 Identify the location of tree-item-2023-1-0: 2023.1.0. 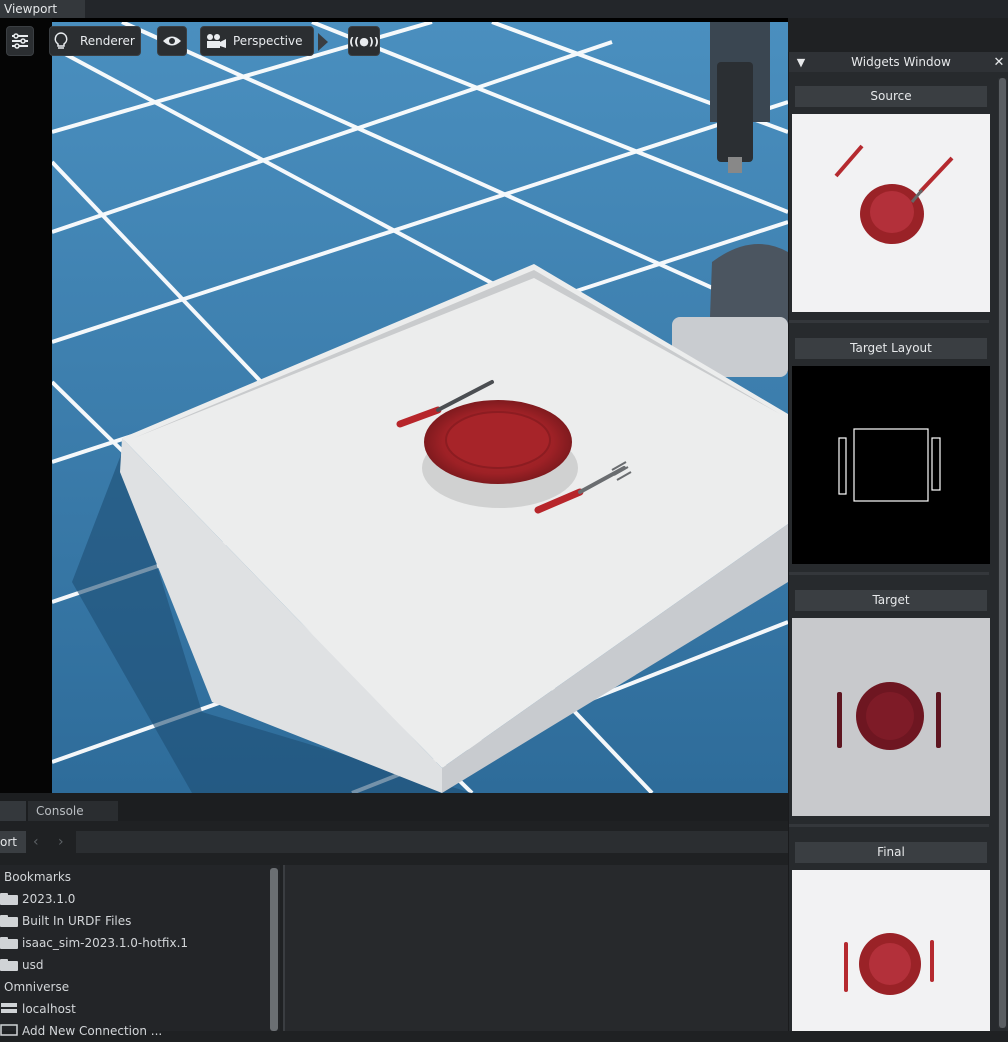
(38, 899).